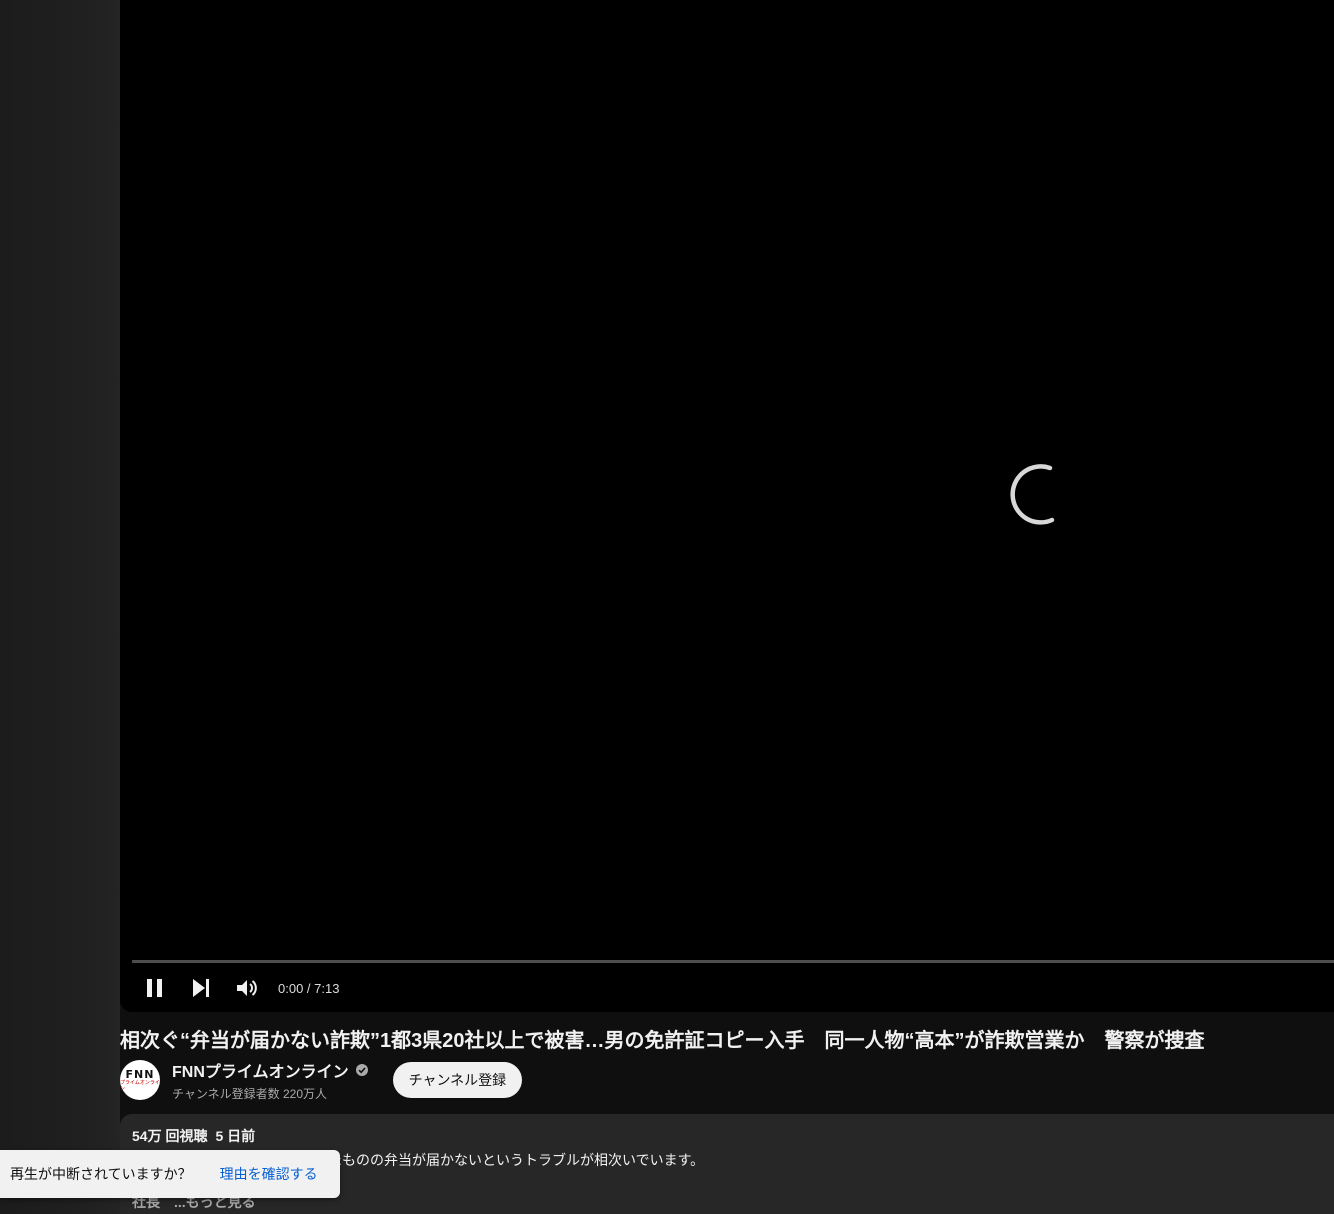 The height and width of the screenshot is (1214, 1334). What do you see at coordinates (60, 607) in the screenshot?
I see `left-gutter` at bounding box center [60, 607].